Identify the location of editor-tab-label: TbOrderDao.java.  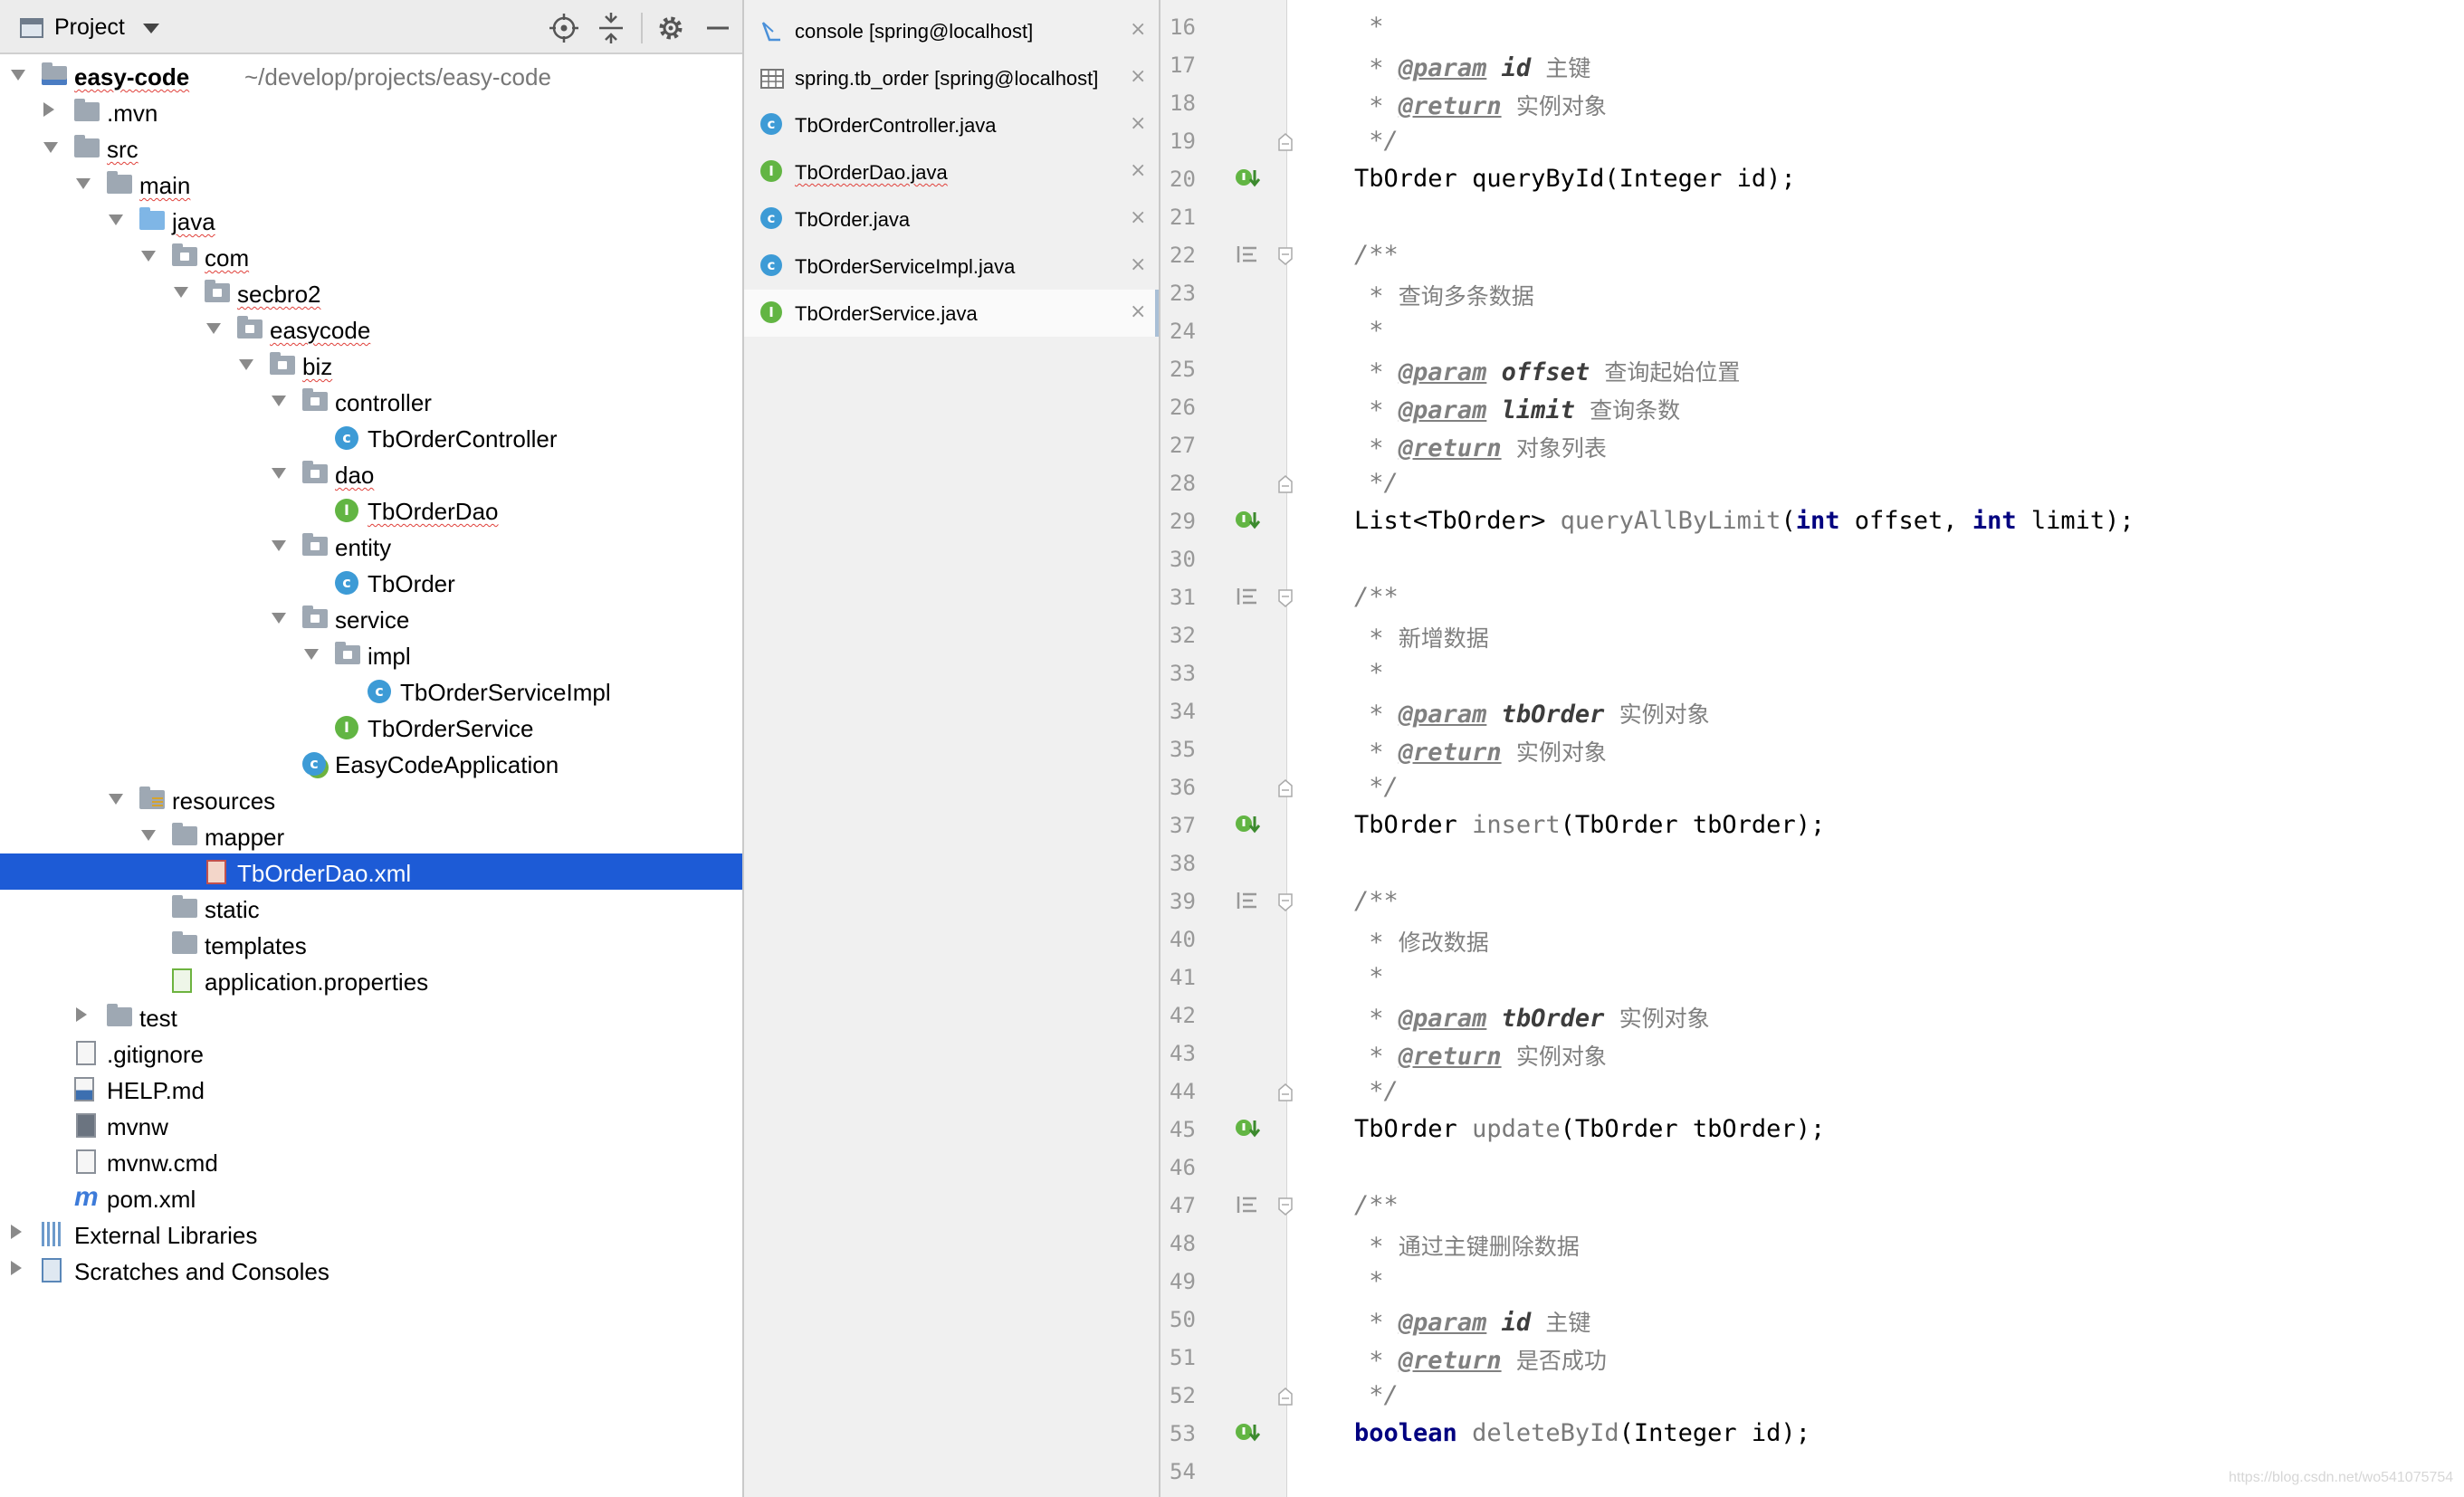
(871, 172).